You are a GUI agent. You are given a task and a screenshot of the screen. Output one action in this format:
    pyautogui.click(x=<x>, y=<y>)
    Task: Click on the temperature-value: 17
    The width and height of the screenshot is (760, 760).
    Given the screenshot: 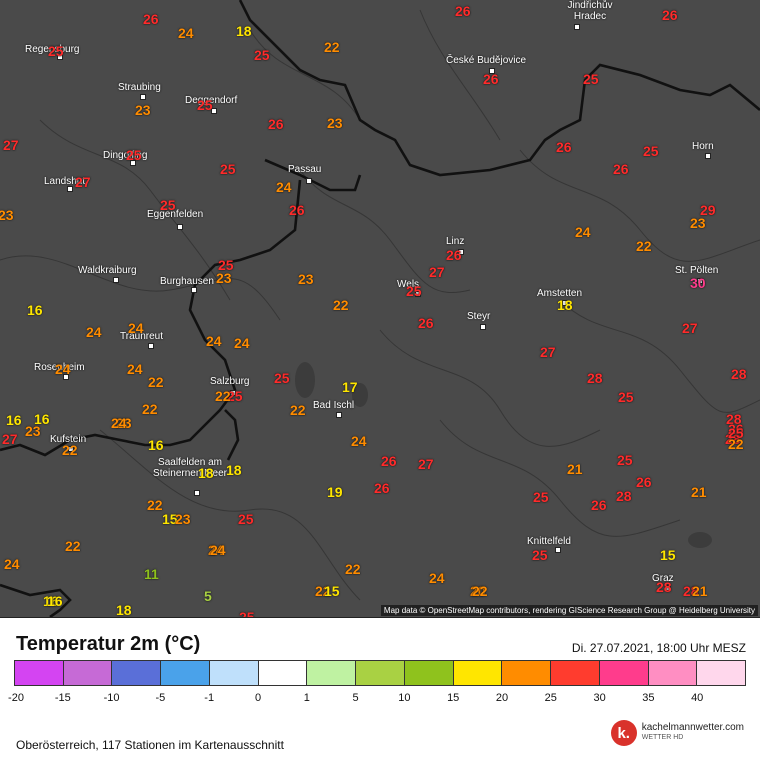 What is the action you would take?
    pyautogui.click(x=350, y=387)
    